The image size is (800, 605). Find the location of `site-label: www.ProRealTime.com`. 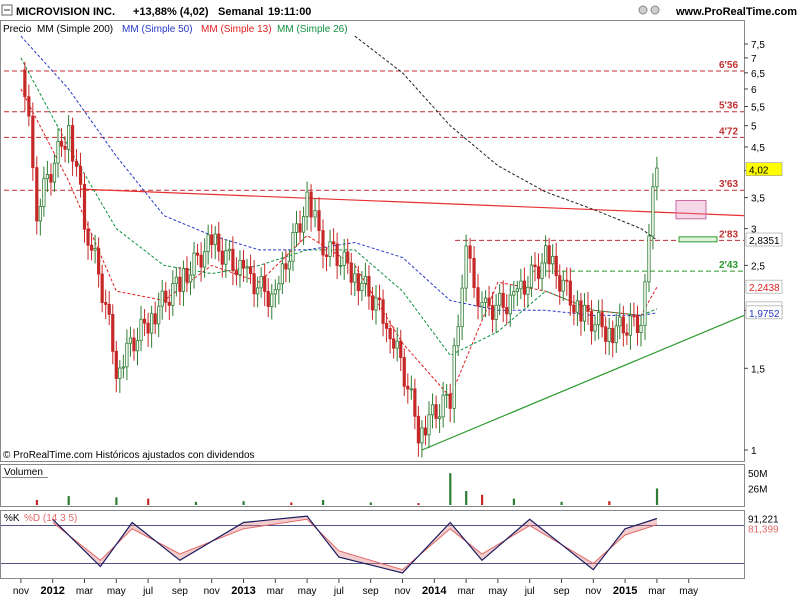

site-label: www.ProRealTime.com is located at coordinates (736, 12).